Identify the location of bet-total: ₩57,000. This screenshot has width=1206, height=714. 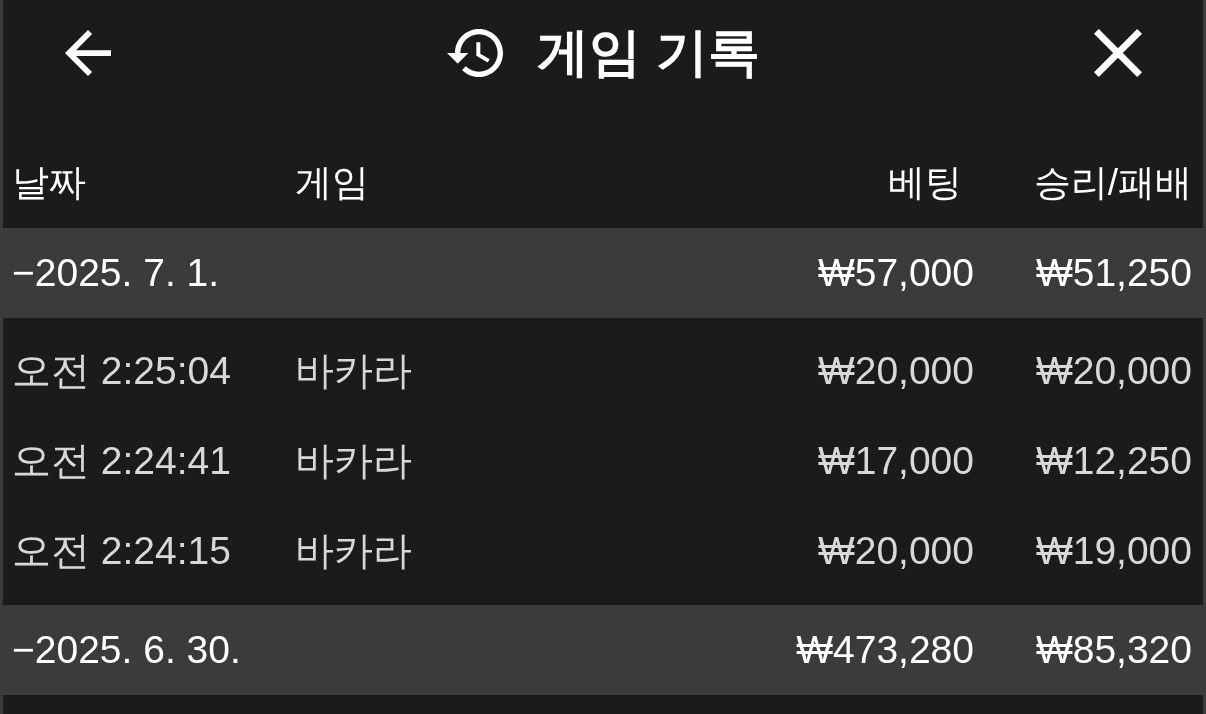
(895, 273).